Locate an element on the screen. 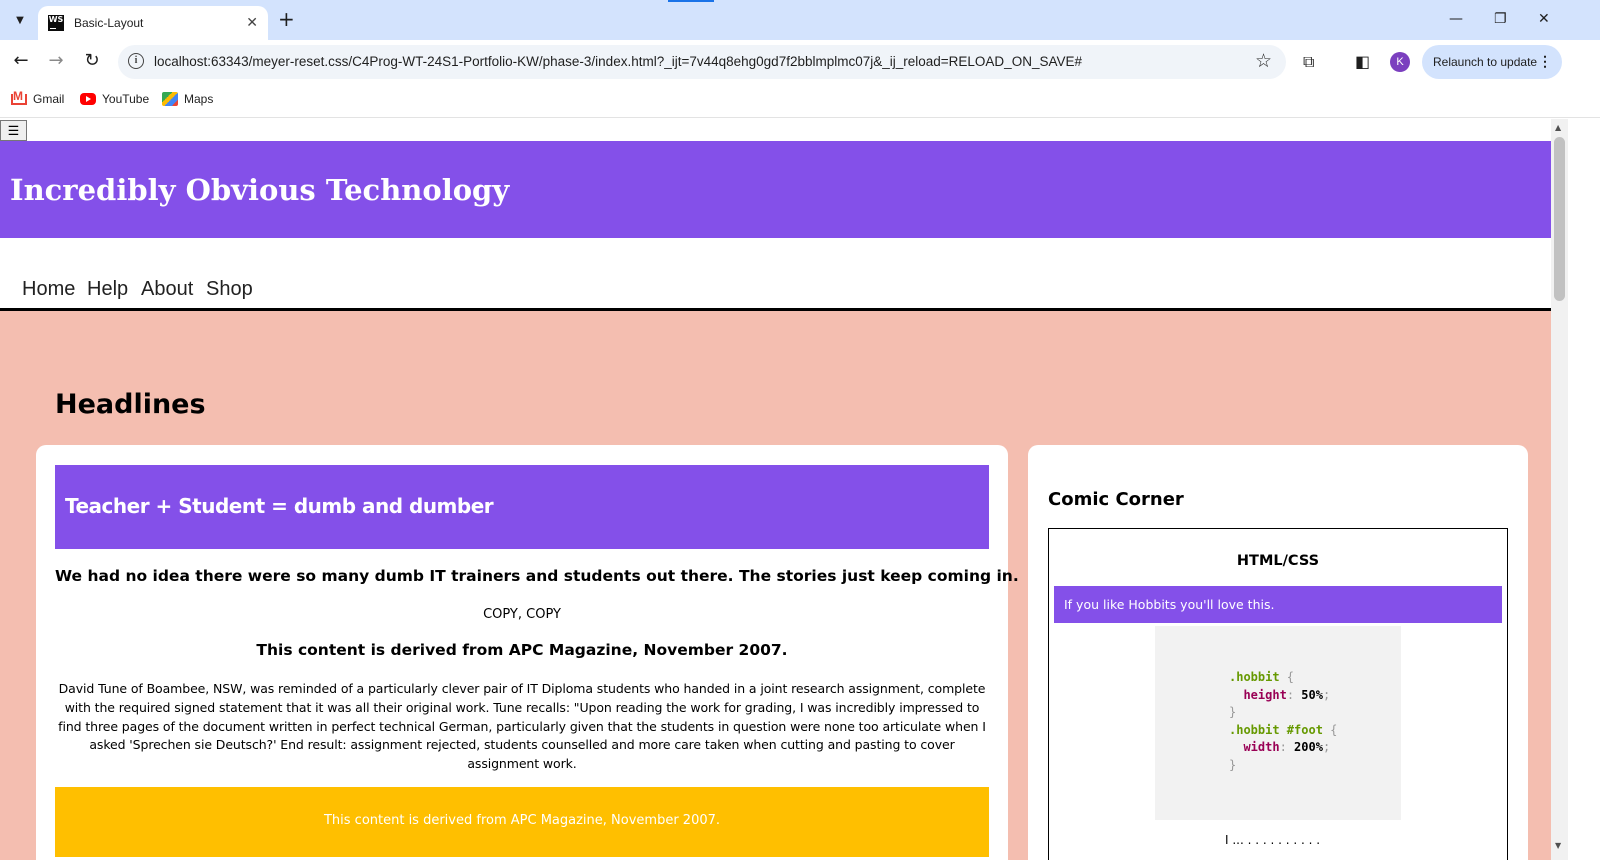 This screenshot has height=860, width=1600. bookmark-gmail: Gmail is located at coordinates (38, 97).